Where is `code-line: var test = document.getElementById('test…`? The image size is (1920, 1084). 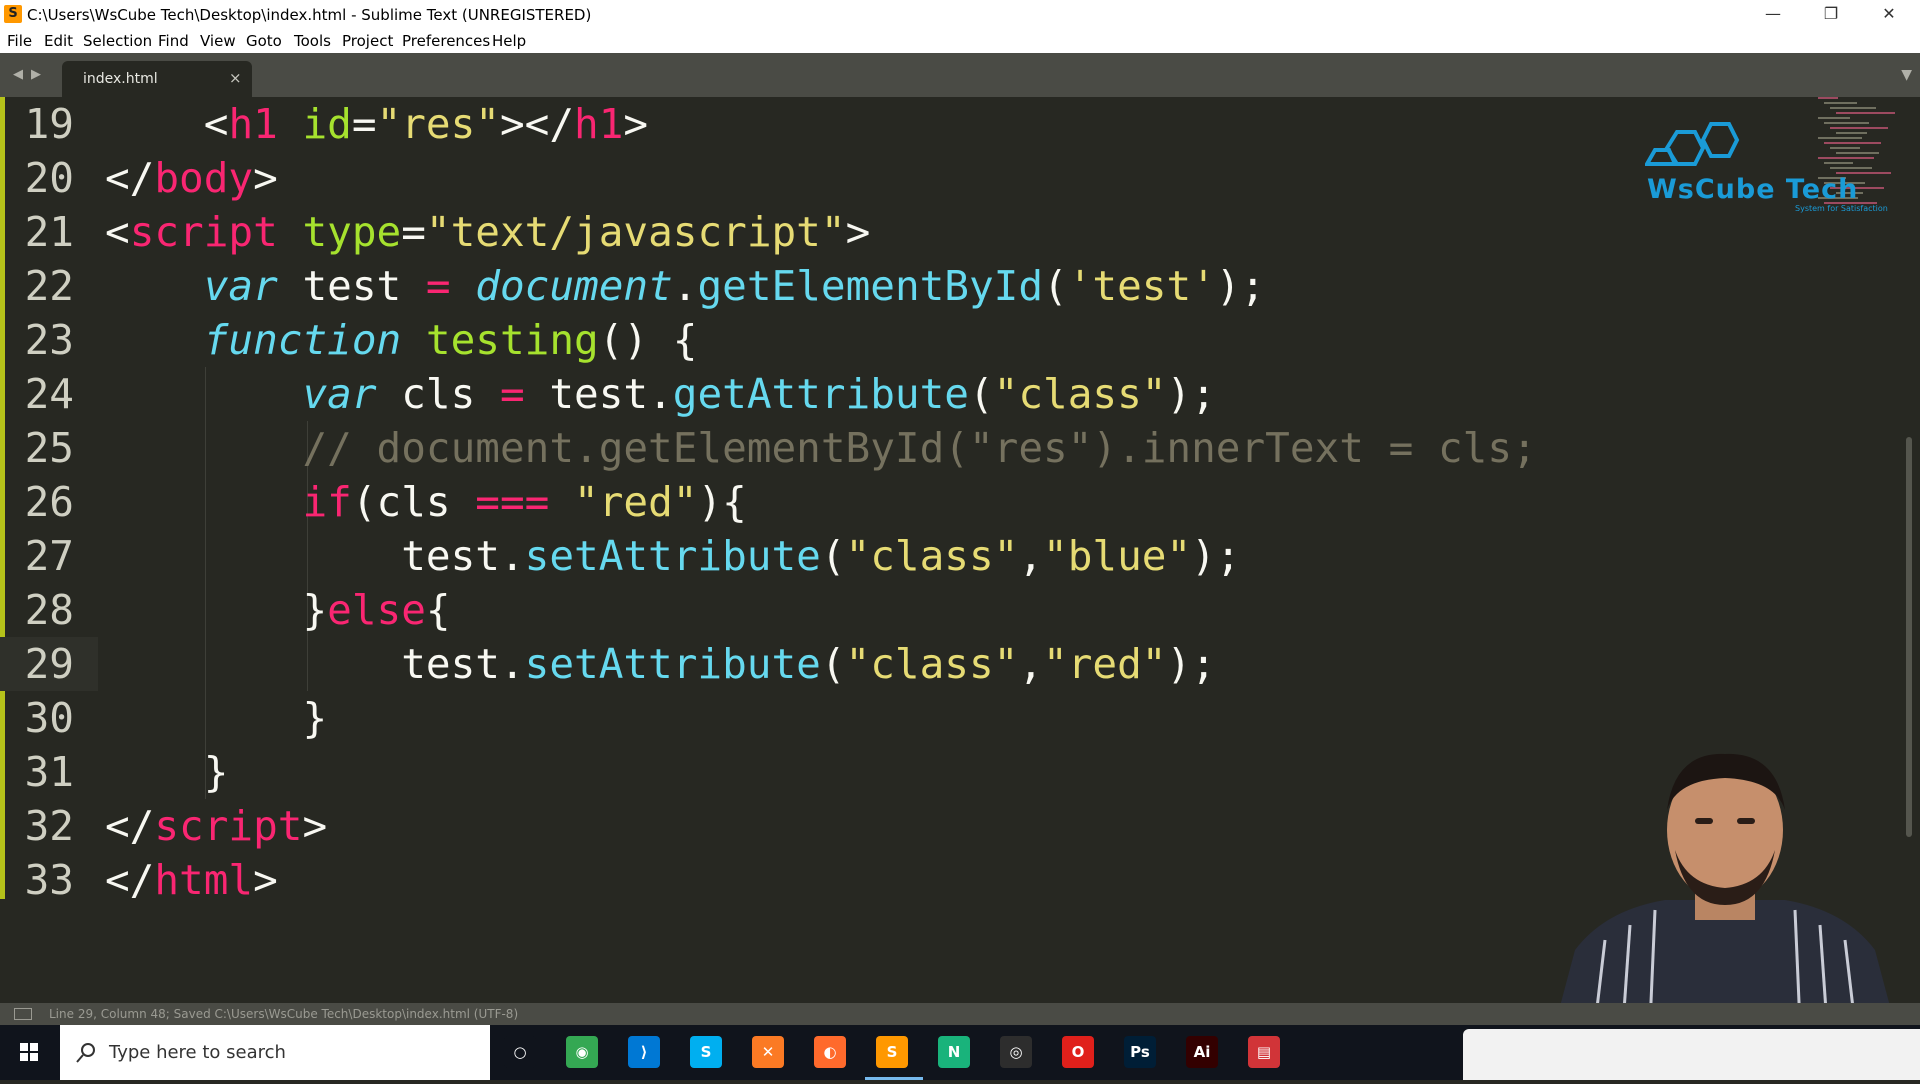 code-line: var test = document.getElementById('test… is located at coordinates (685, 286).